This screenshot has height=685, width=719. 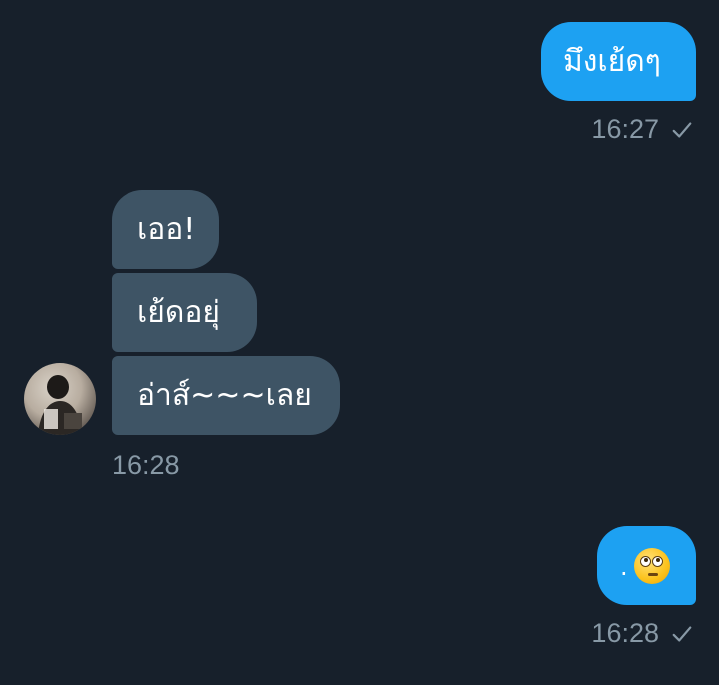 What do you see at coordinates (612, 61) in the screenshot?
I see `message-text: มึงเย้ดๆ` at bounding box center [612, 61].